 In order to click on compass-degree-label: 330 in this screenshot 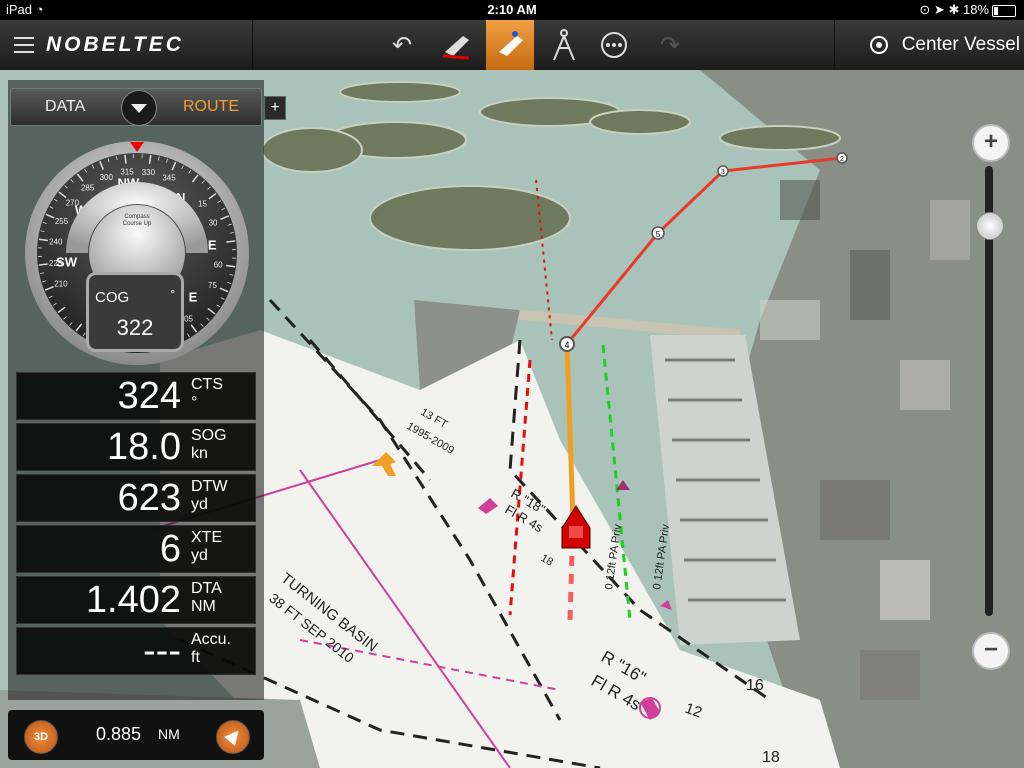, I will do `click(149, 172)`.